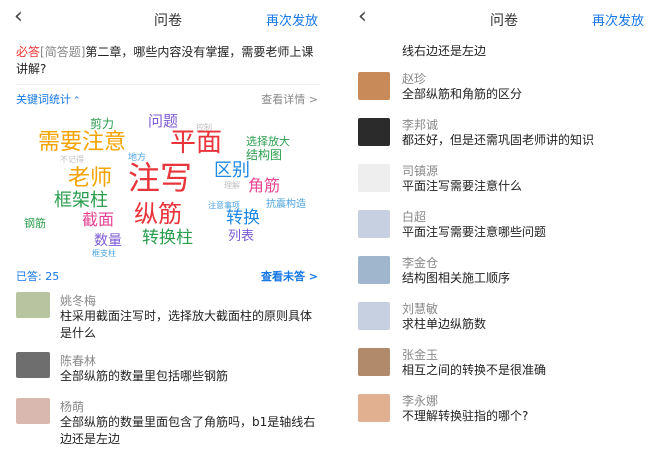  Describe the element at coordinates (465, 416) in the screenshot. I see `answer-text: 不理解转换驻指的哪个?` at that location.